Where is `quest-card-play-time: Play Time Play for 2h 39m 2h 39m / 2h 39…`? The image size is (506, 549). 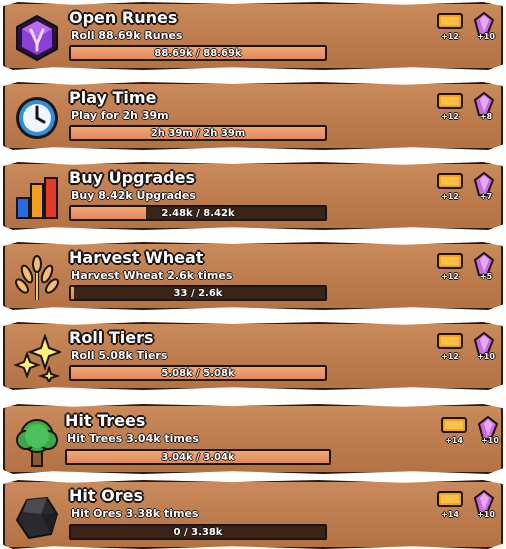 quest-card-play-time: Play Time Play for 2h 39m 2h 39m / 2h 39… is located at coordinates (253, 116).